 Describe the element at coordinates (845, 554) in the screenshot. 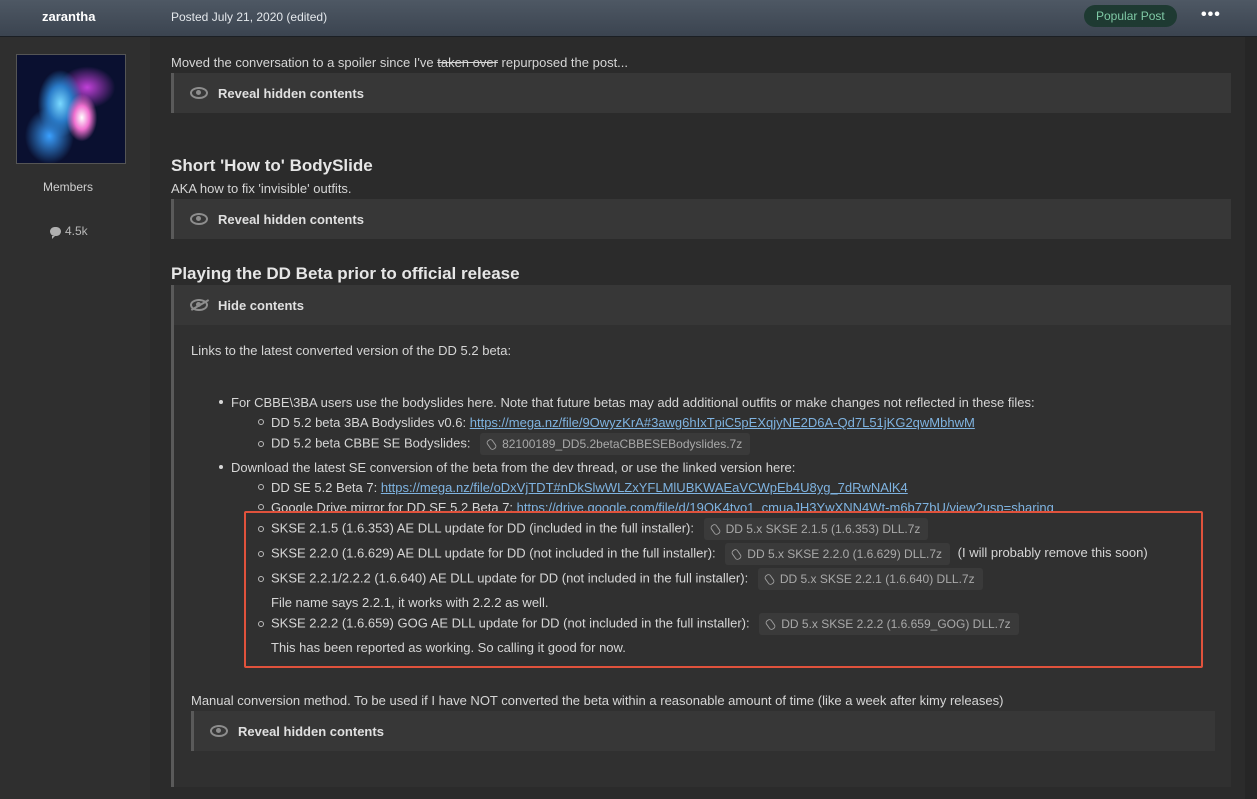

I see `attachment-name: DD 5.x SKSE 2.2.0 (1.6.629) DLL.7z` at that location.